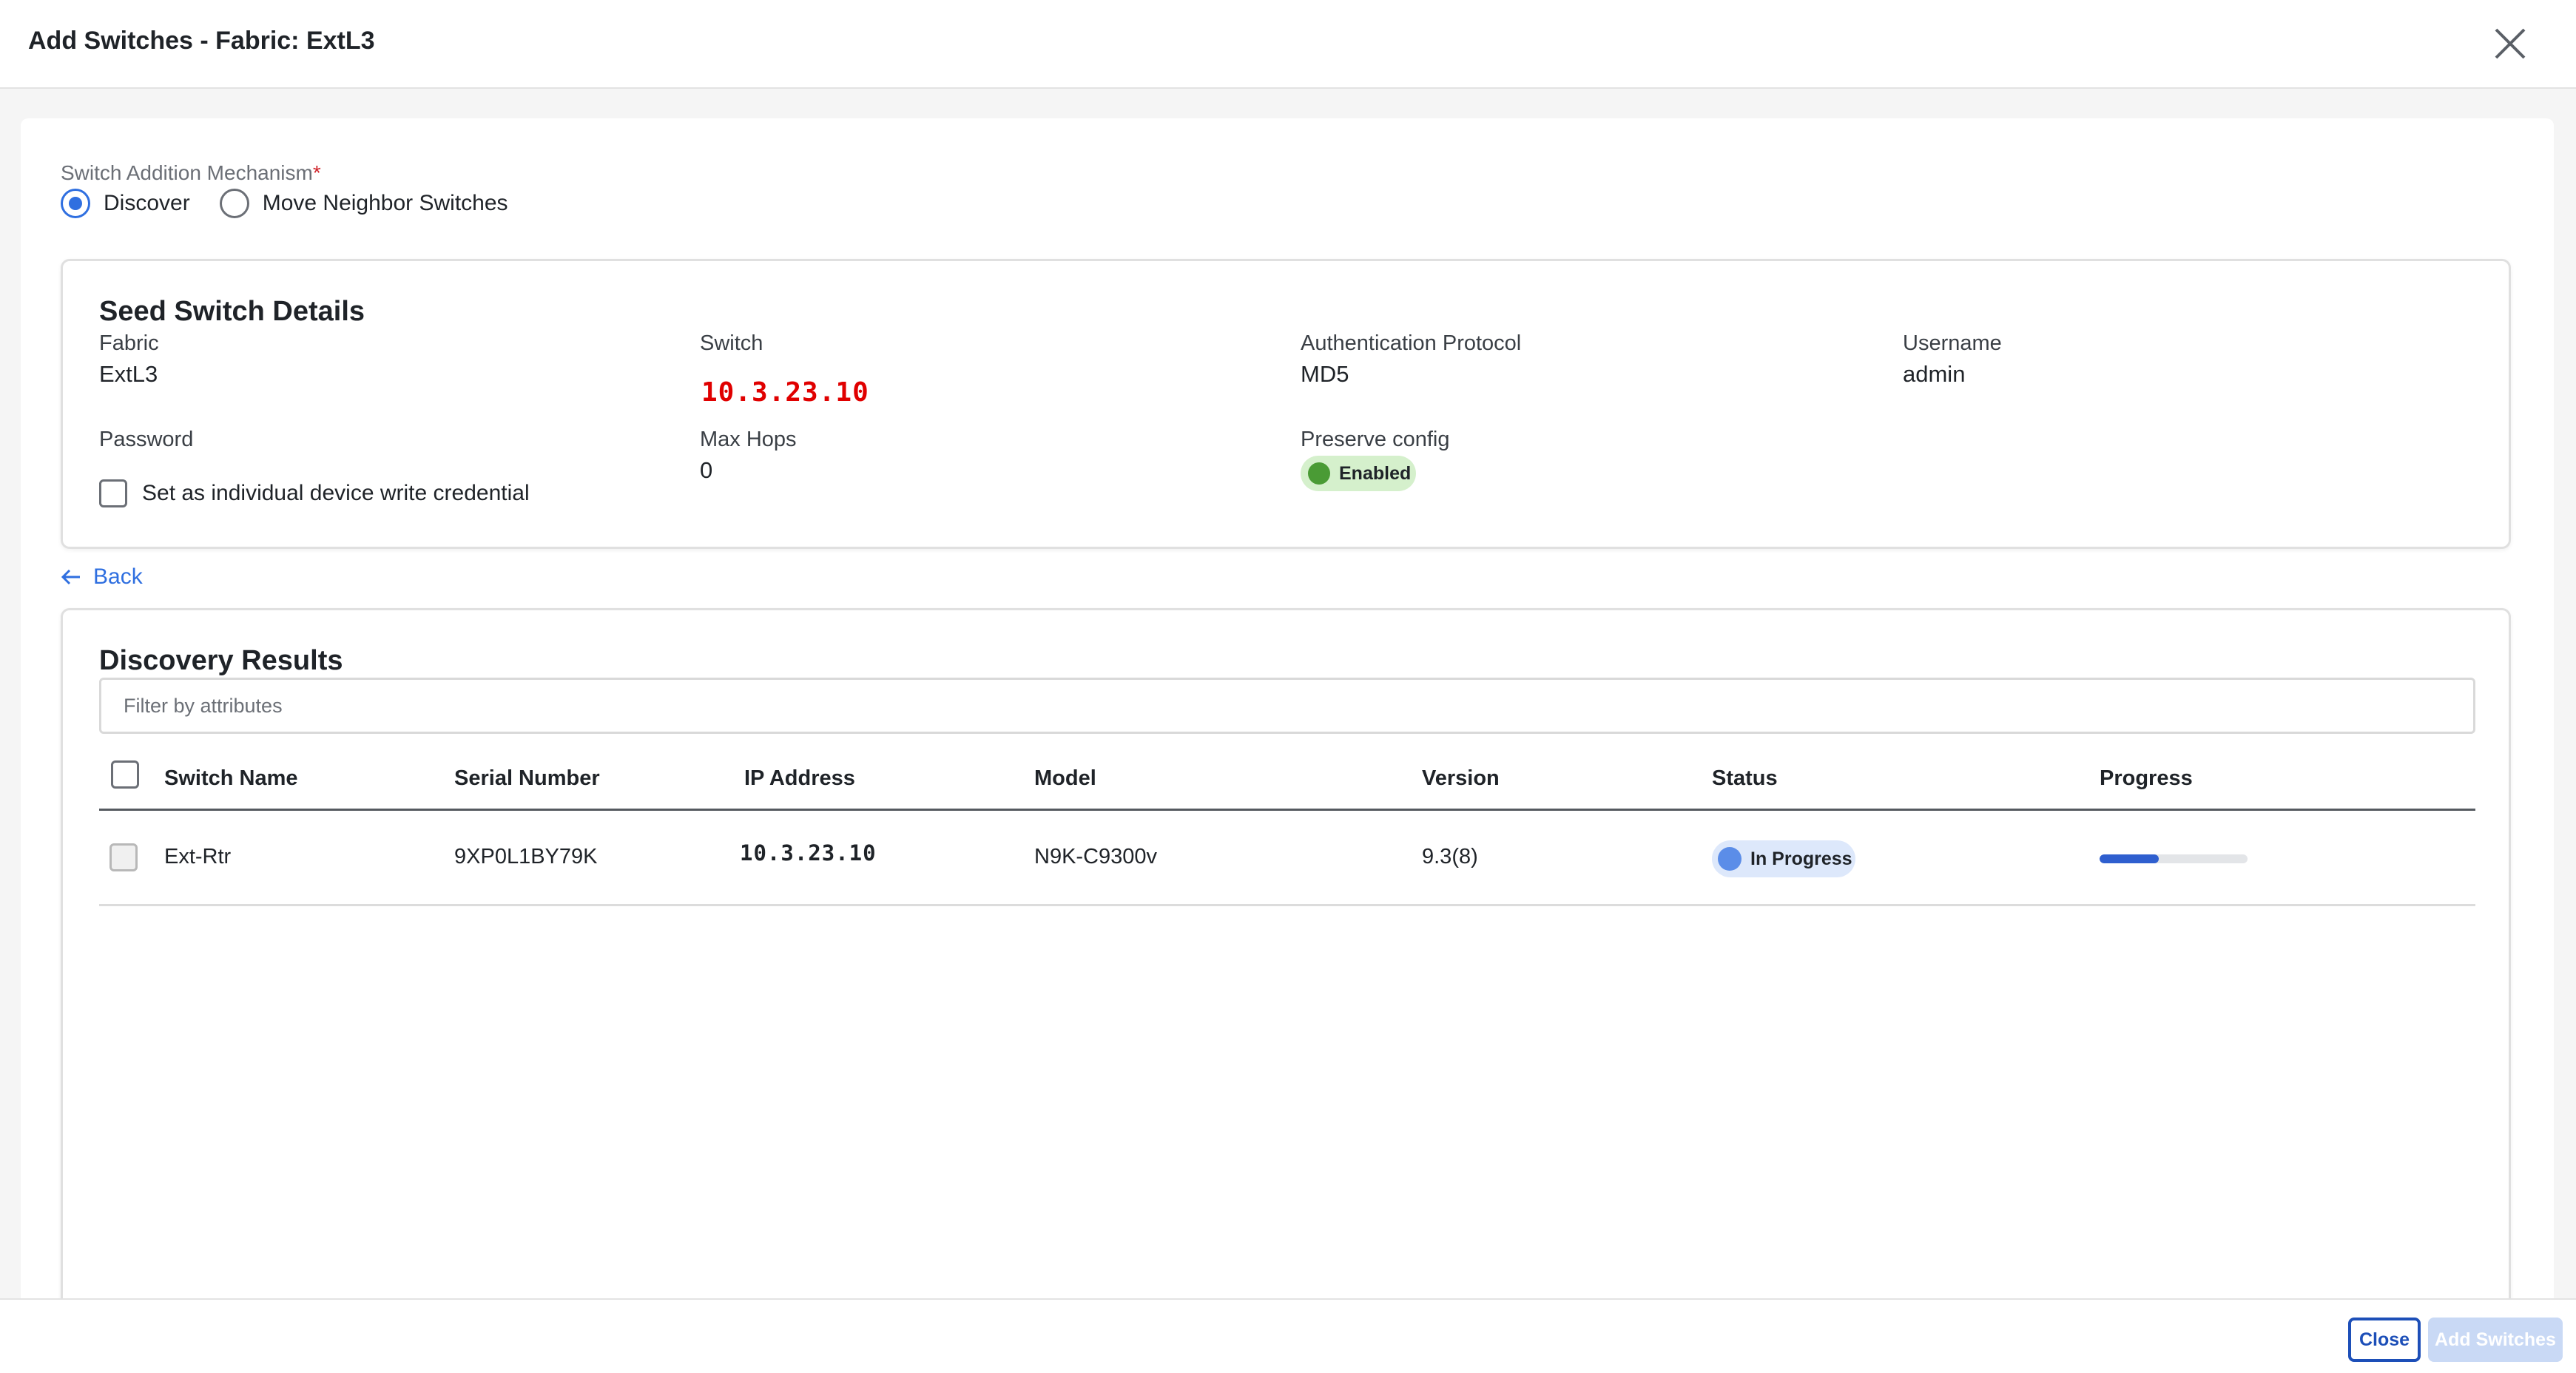  What do you see at coordinates (1461, 778) in the screenshot?
I see `column-header-version: Version` at bounding box center [1461, 778].